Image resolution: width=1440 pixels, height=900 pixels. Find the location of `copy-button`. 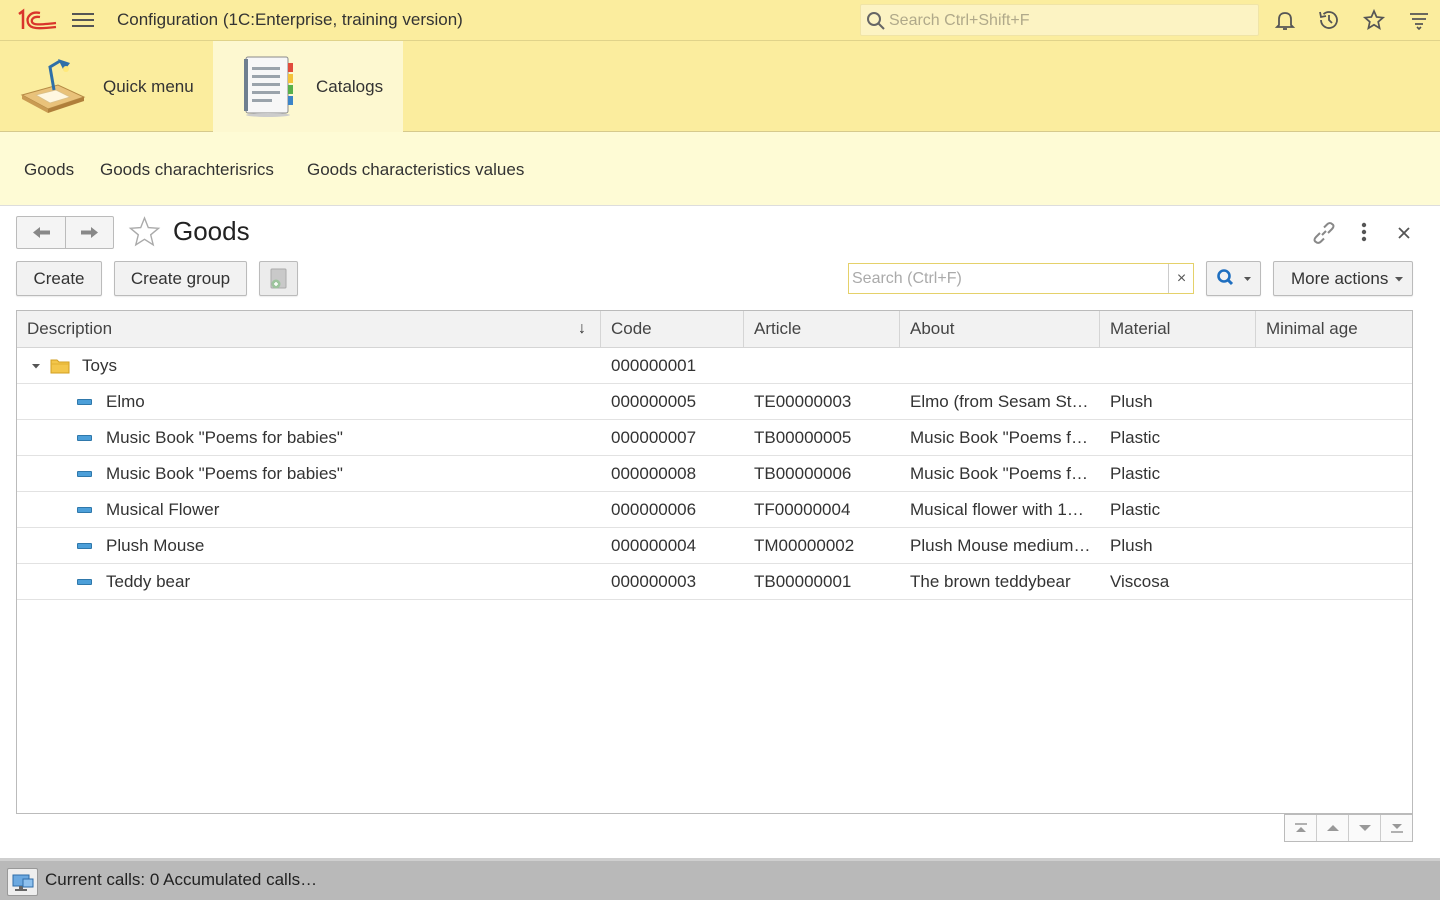

copy-button is located at coordinates (278, 278).